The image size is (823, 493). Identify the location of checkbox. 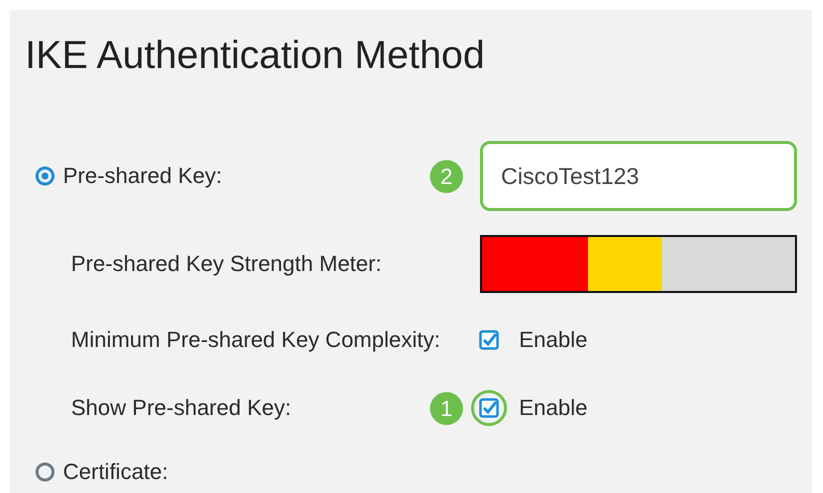
(489, 408).